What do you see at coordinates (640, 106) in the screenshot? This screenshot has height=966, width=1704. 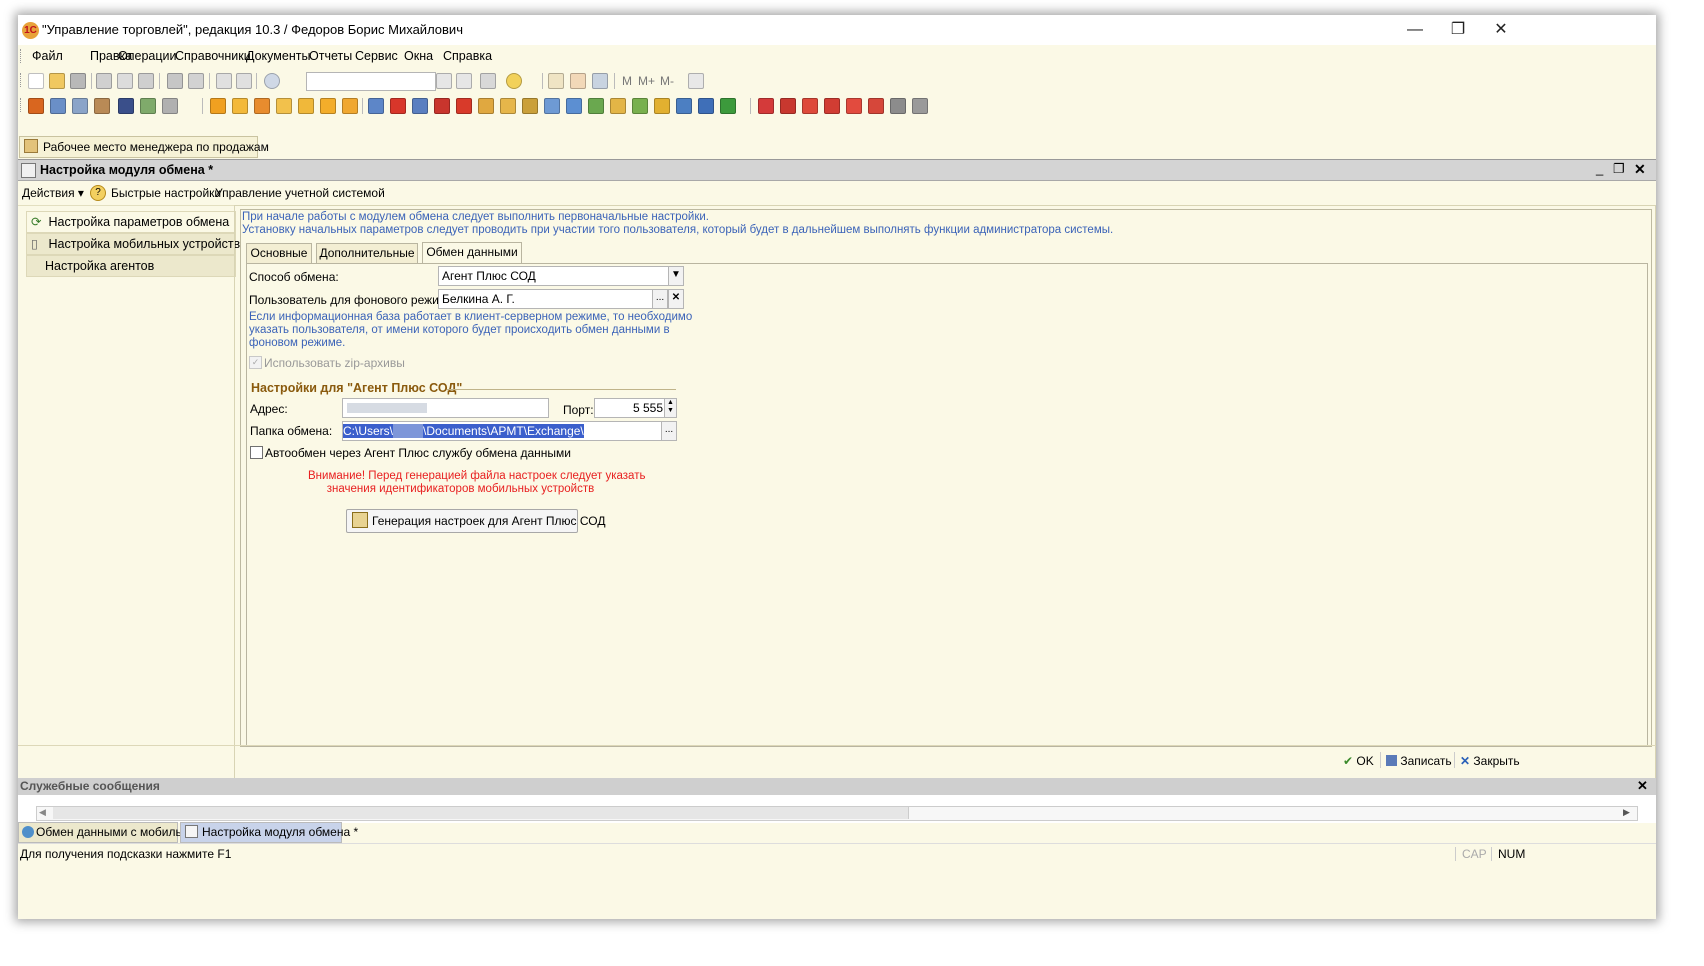 I see `check-icon` at bounding box center [640, 106].